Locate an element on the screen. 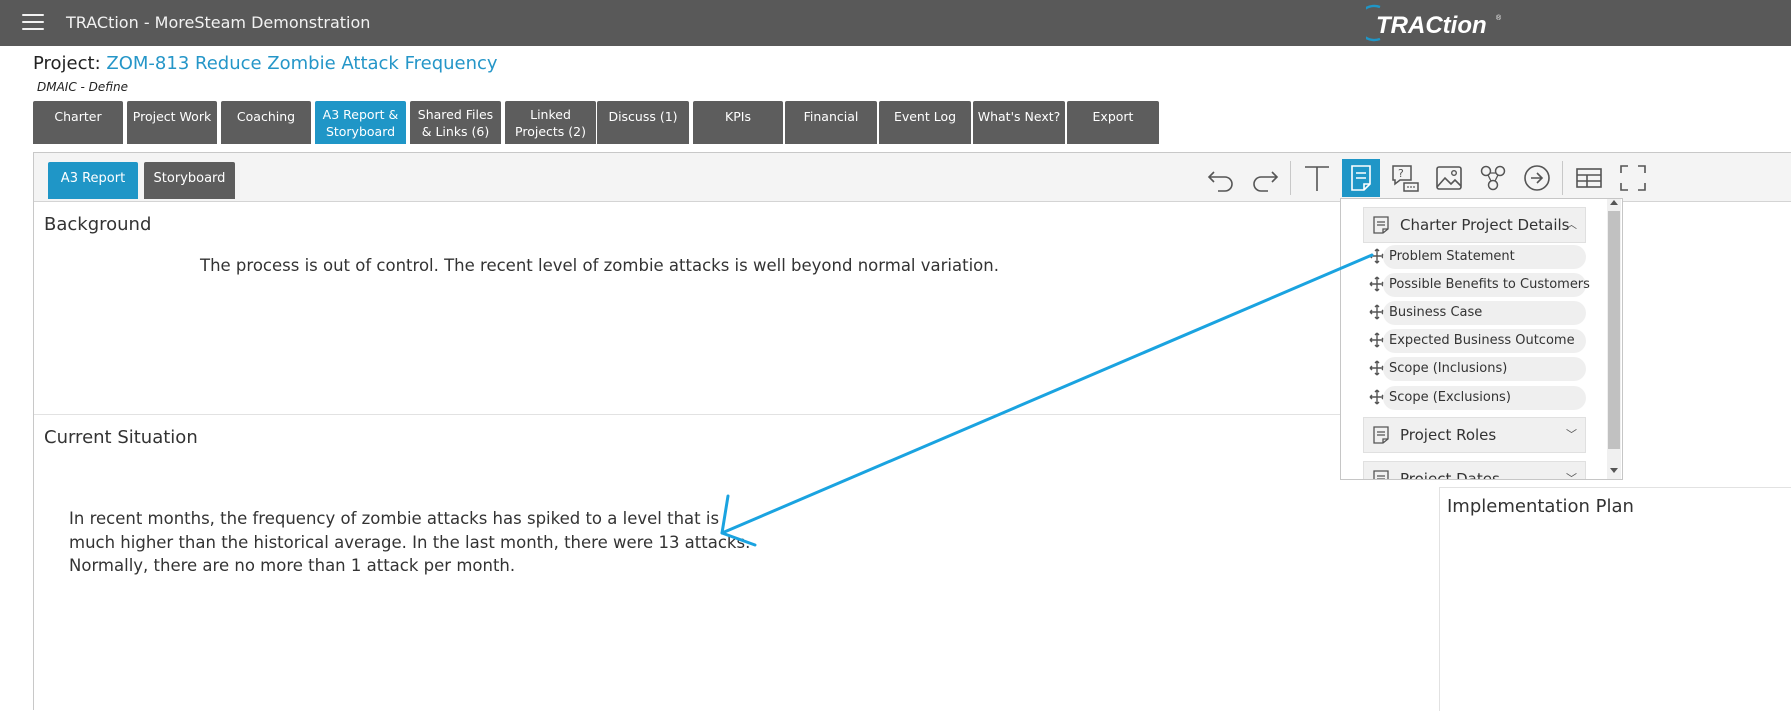 The image size is (1791, 711). section-divider is located at coordinates (689, 414).